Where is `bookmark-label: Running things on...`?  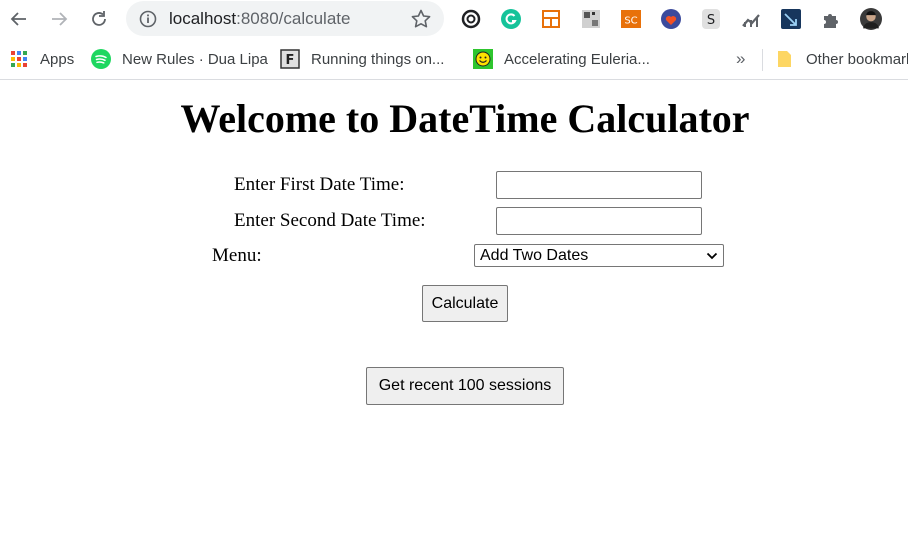 bookmark-label: Running things on... is located at coordinates (378, 59).